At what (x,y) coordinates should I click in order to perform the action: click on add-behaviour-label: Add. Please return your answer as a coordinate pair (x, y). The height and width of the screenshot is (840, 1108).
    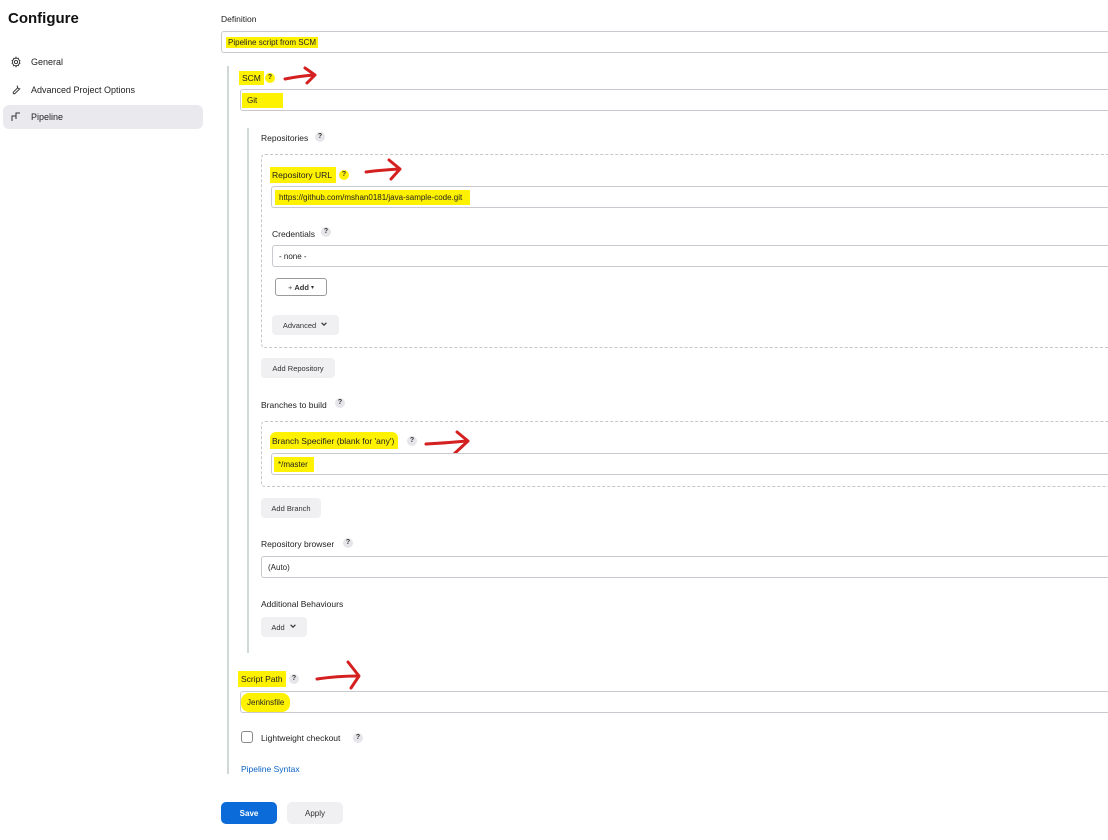
    Looking at the image, I should click on (278, 627).